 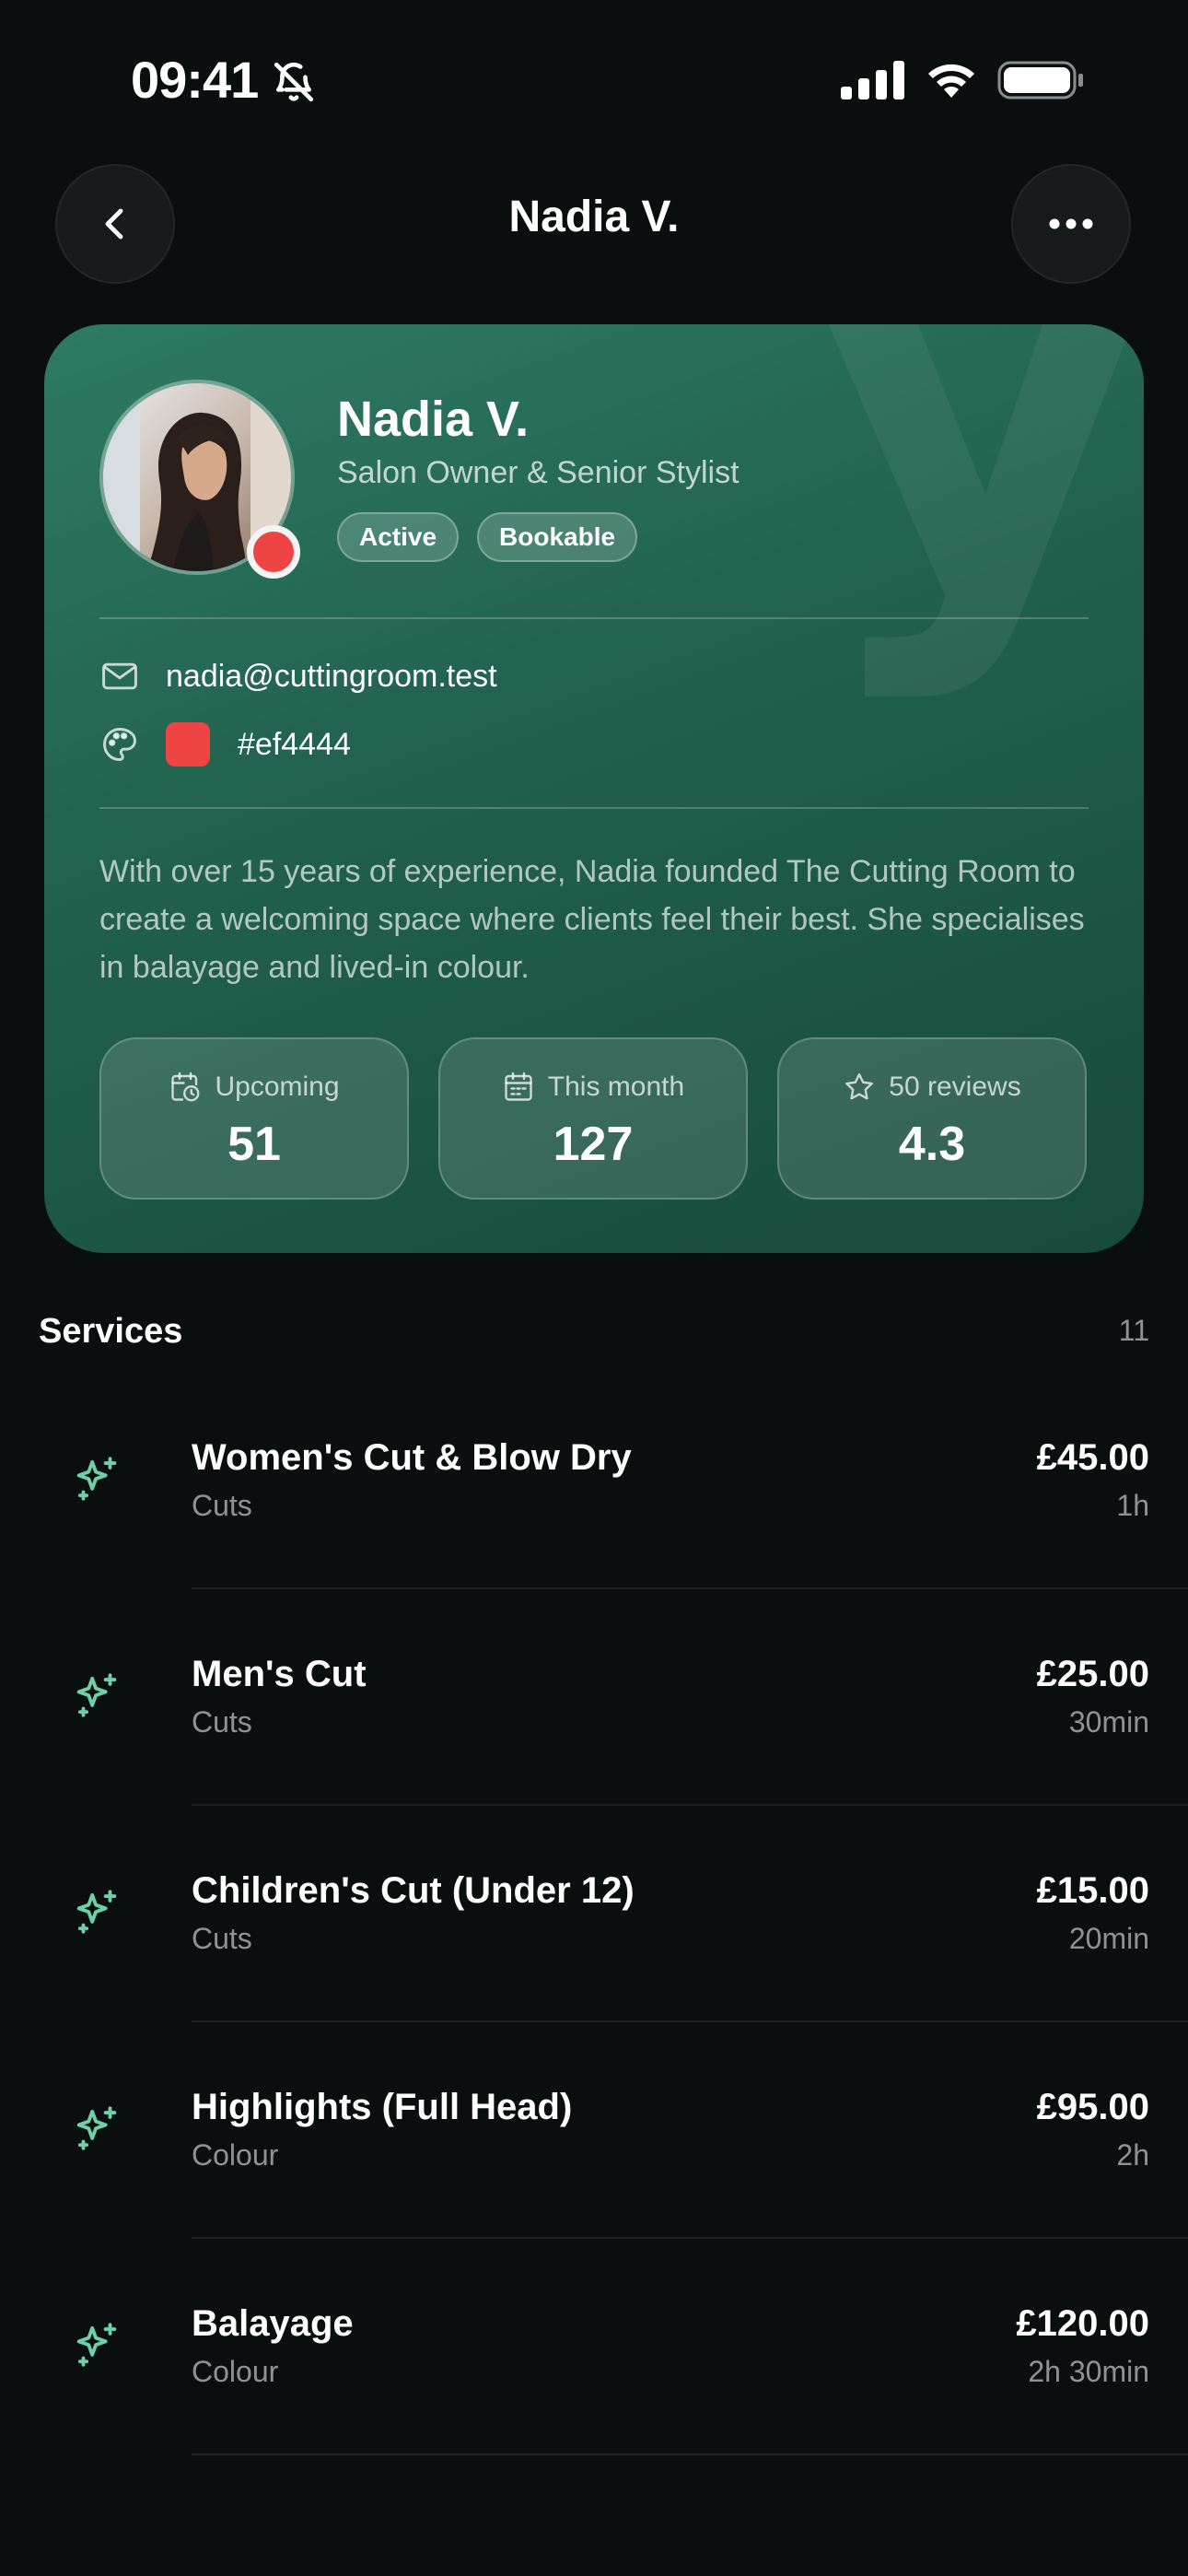 I want to click on service-name: Highlights (Full Head), so click(x=382, y=2107).